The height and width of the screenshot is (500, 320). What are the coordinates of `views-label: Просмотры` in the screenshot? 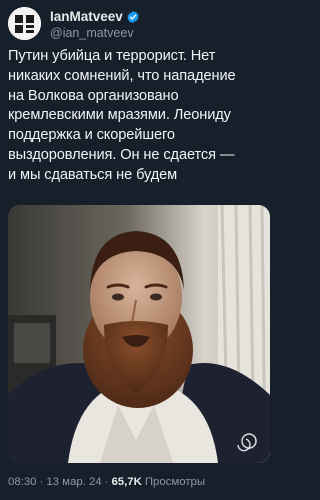 It's located at (175, 482).